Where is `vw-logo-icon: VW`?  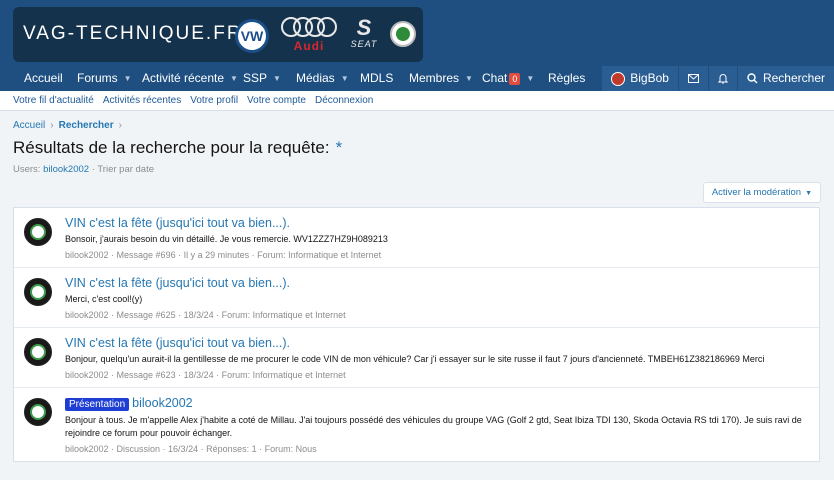 vw-logo-icon: VW is located at coordinates (252, 36).